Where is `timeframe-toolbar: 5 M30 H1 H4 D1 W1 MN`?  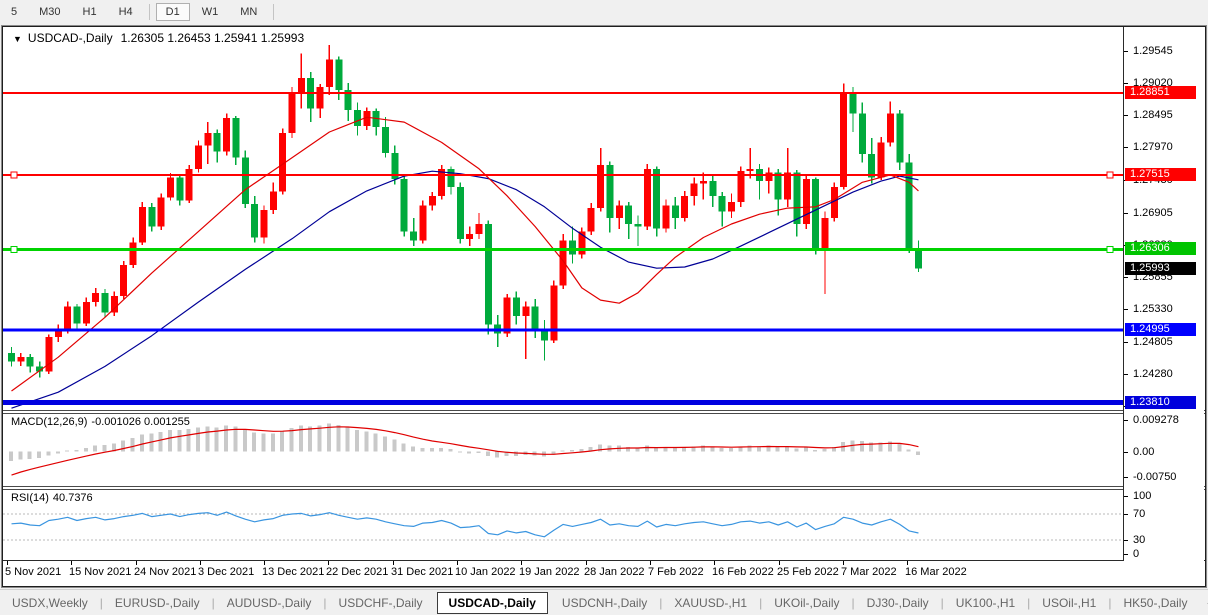 timeframe-toolbar: 5 M30 H1 H4 D1 W1 MN is located at coordinates (604, 12).